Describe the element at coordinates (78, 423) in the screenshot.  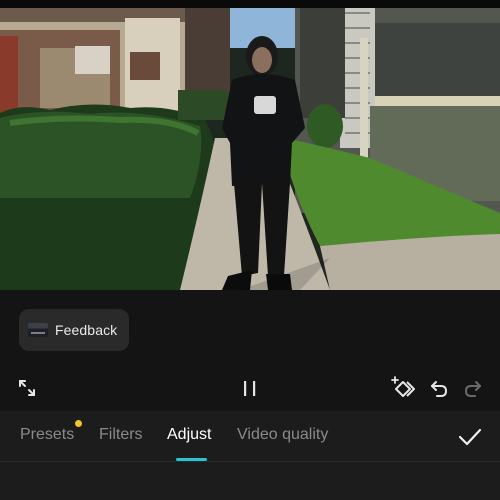
I see `new-badge-dot` at that location.